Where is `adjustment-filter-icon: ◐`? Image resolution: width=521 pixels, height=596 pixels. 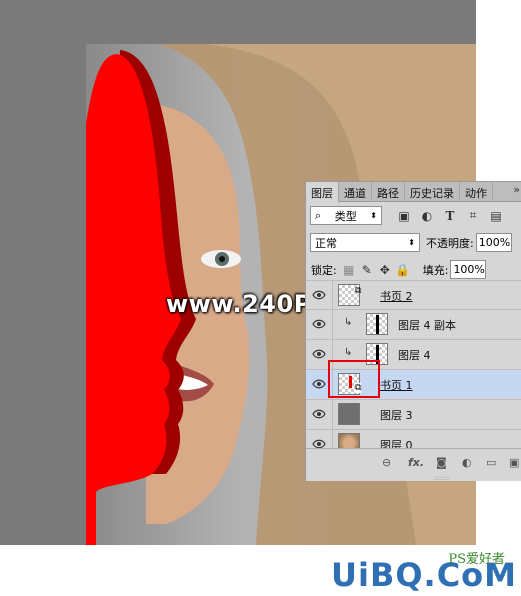
adjustment-filter-icon: ◐ is located at coordinates (427, 216).